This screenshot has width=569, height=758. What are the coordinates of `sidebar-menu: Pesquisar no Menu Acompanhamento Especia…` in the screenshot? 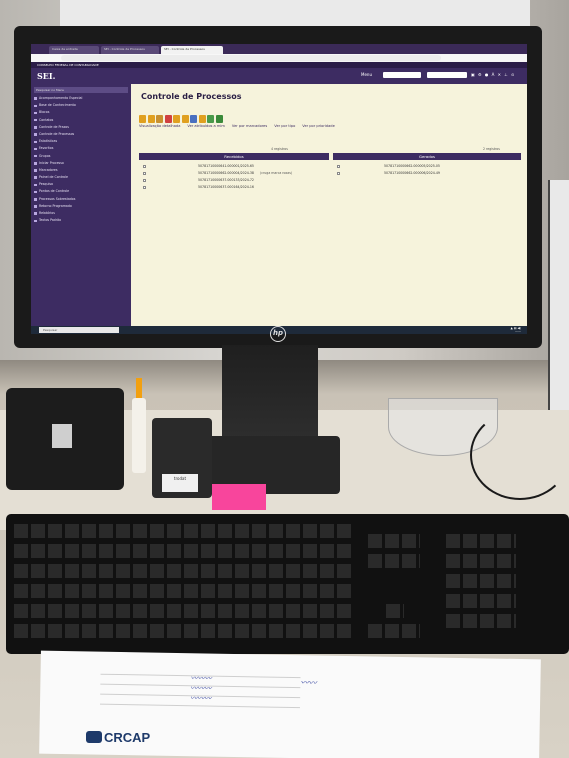 It's located at (81, 205).